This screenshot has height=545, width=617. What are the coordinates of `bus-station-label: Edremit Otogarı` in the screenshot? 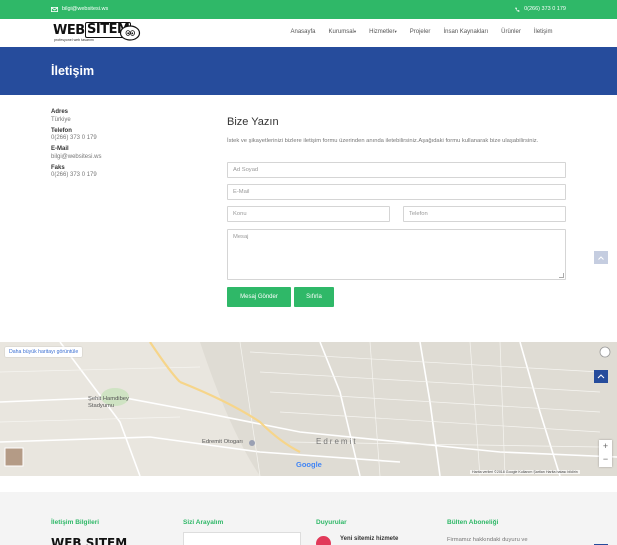 It's located at (222, 442).